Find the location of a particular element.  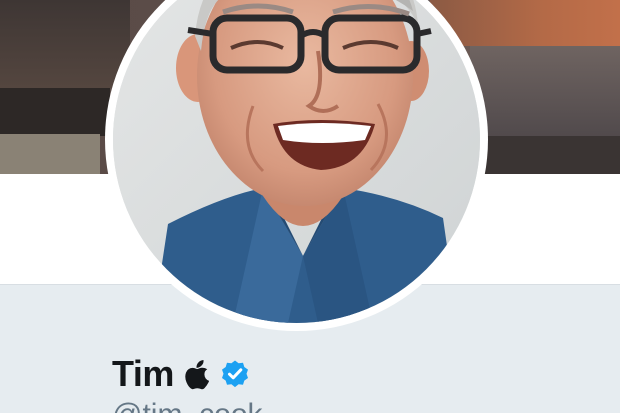

profile-handle: @tim_cook is located at coordinates (187, 405).